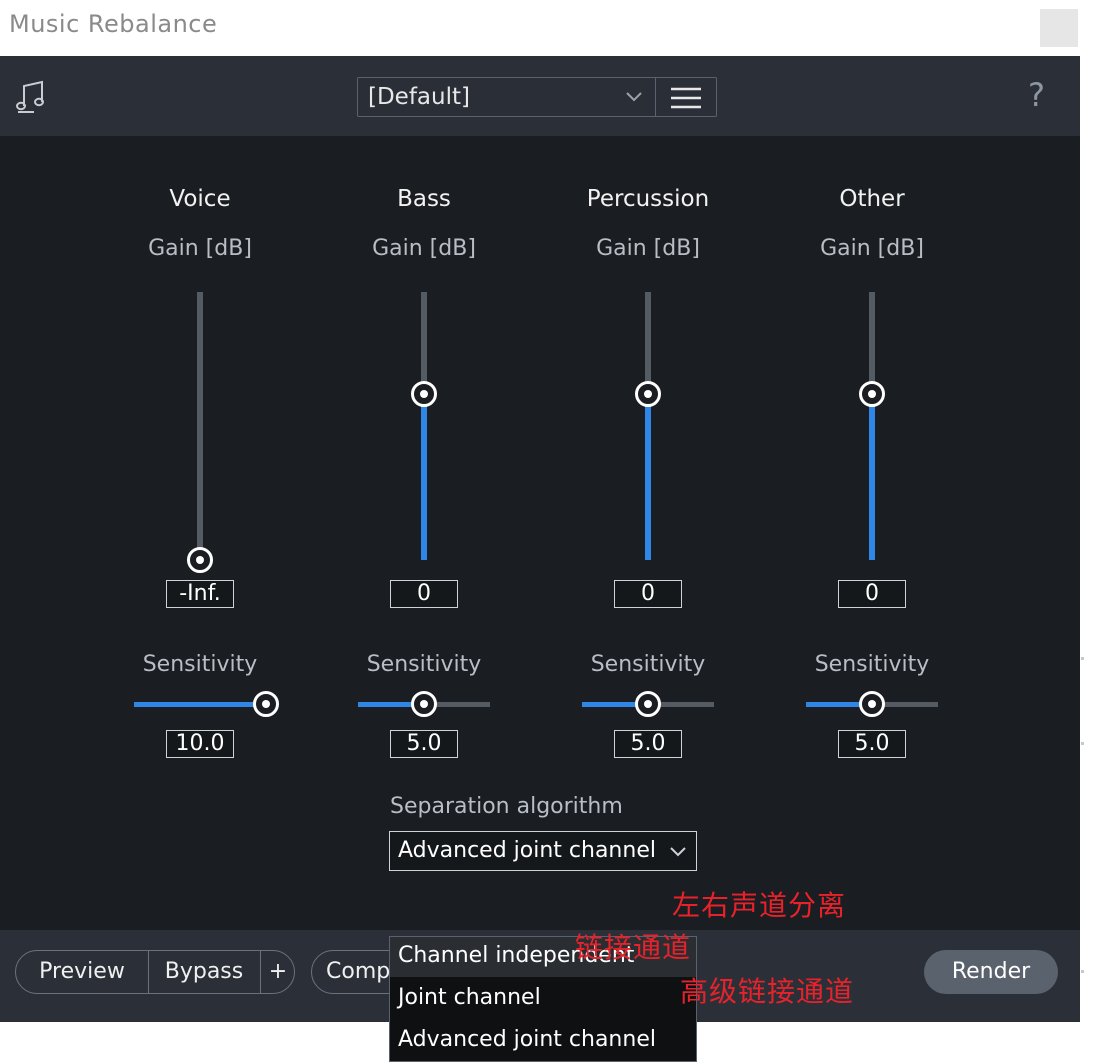  I want to click on bypass-button: Bypass, so click(204, 972).